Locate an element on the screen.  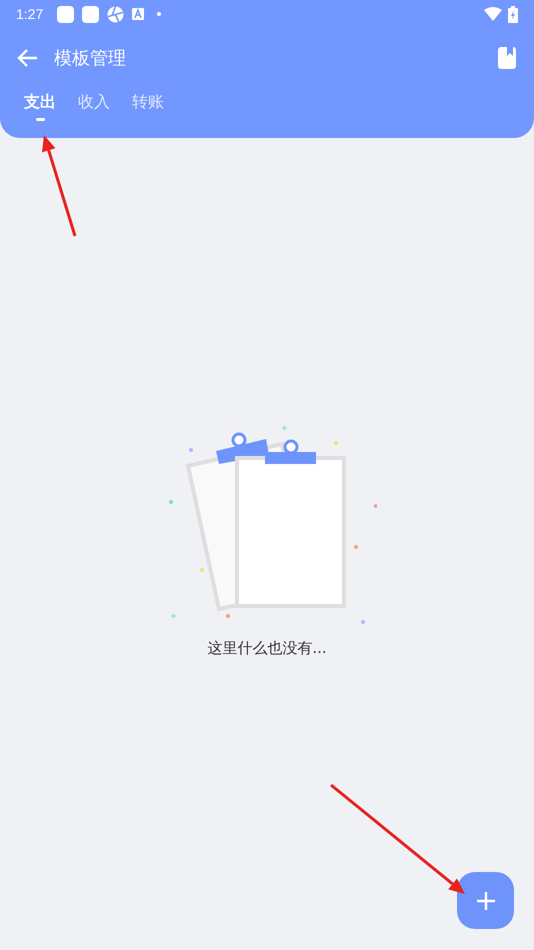
page-title: 模板管理 is located at coordinates (90, 58).